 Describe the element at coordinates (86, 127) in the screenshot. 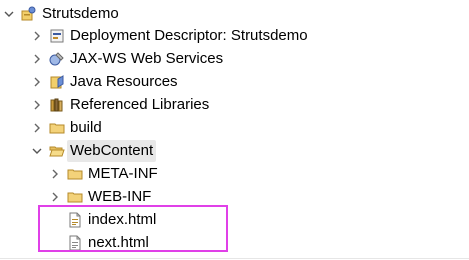

I see `tree-item-label: build` at that location.